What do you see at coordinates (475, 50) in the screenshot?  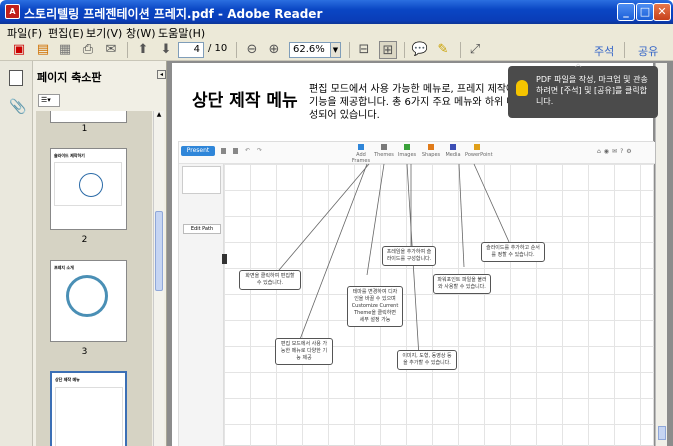 I see `full-screen-icon: ⤢` at bounding box center [475, 50].